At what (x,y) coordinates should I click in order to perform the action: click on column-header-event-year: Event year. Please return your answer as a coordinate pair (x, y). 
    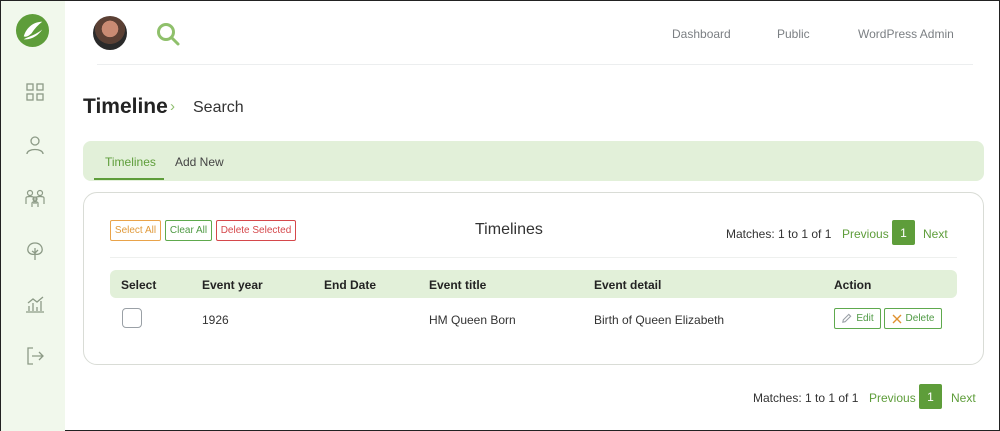
    Looking at the image, I should click on (232, 285).